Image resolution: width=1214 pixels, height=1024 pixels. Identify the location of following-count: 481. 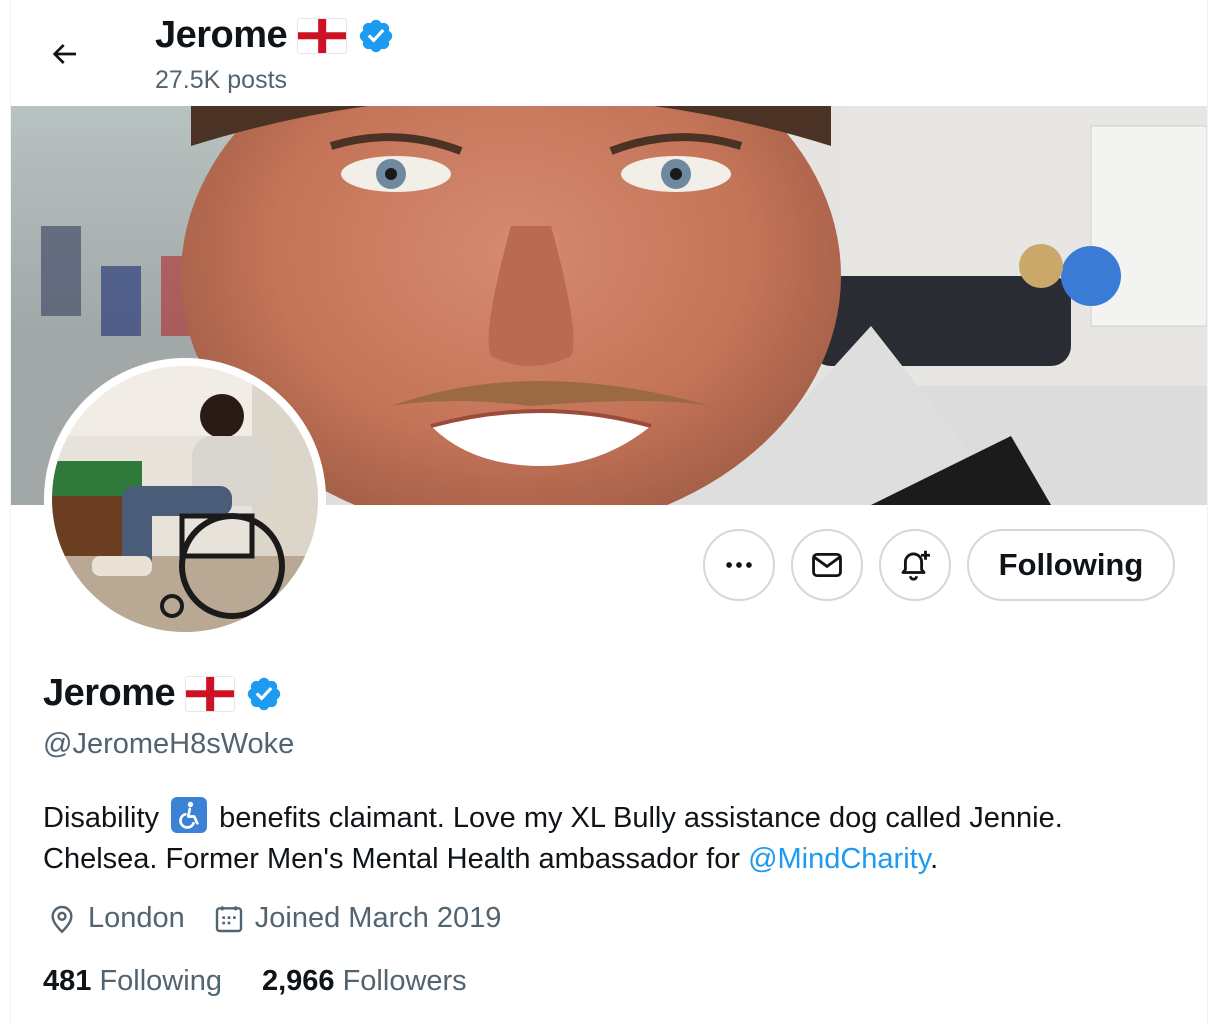
(67, 981).